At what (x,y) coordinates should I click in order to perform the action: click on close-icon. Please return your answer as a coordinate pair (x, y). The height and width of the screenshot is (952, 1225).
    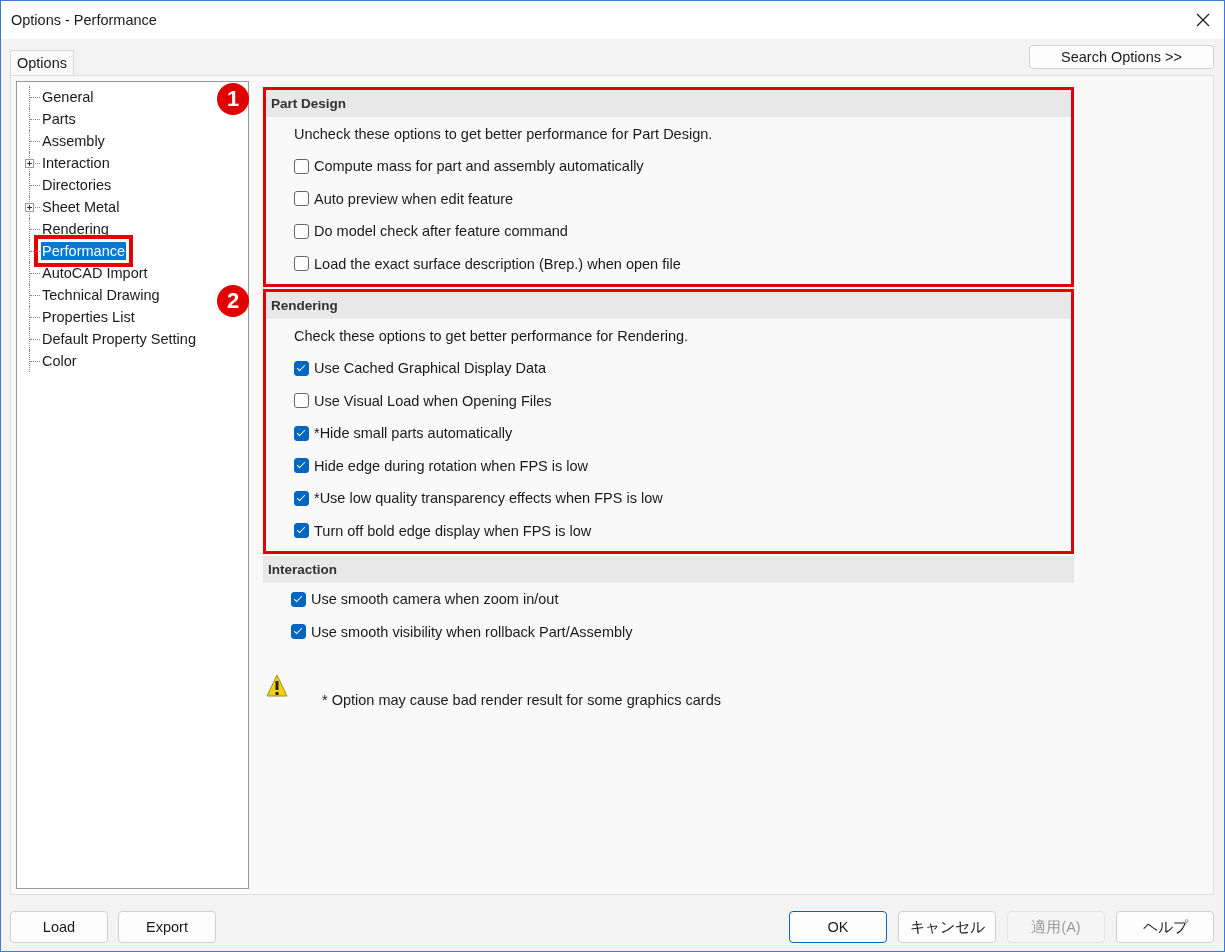
    Looking at the image, I should click on (1203, 20).